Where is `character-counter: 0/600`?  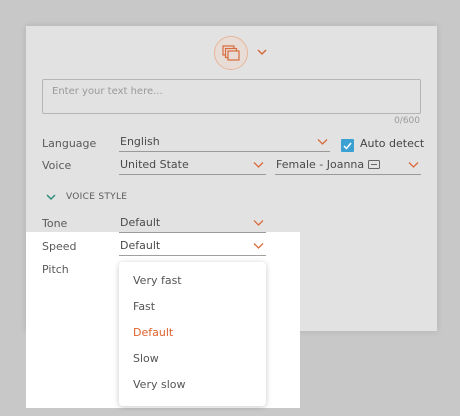 character-counter: 0/600 is located at coordinates (407, 121).